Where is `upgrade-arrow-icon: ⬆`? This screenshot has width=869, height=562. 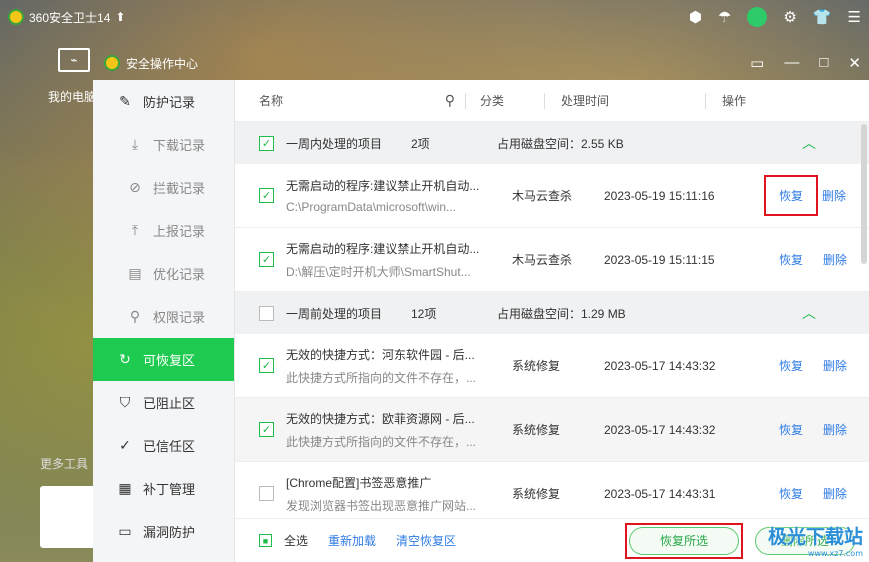
upgrade-arrow-icon: ⬆ is located at coordinates (120, 17).